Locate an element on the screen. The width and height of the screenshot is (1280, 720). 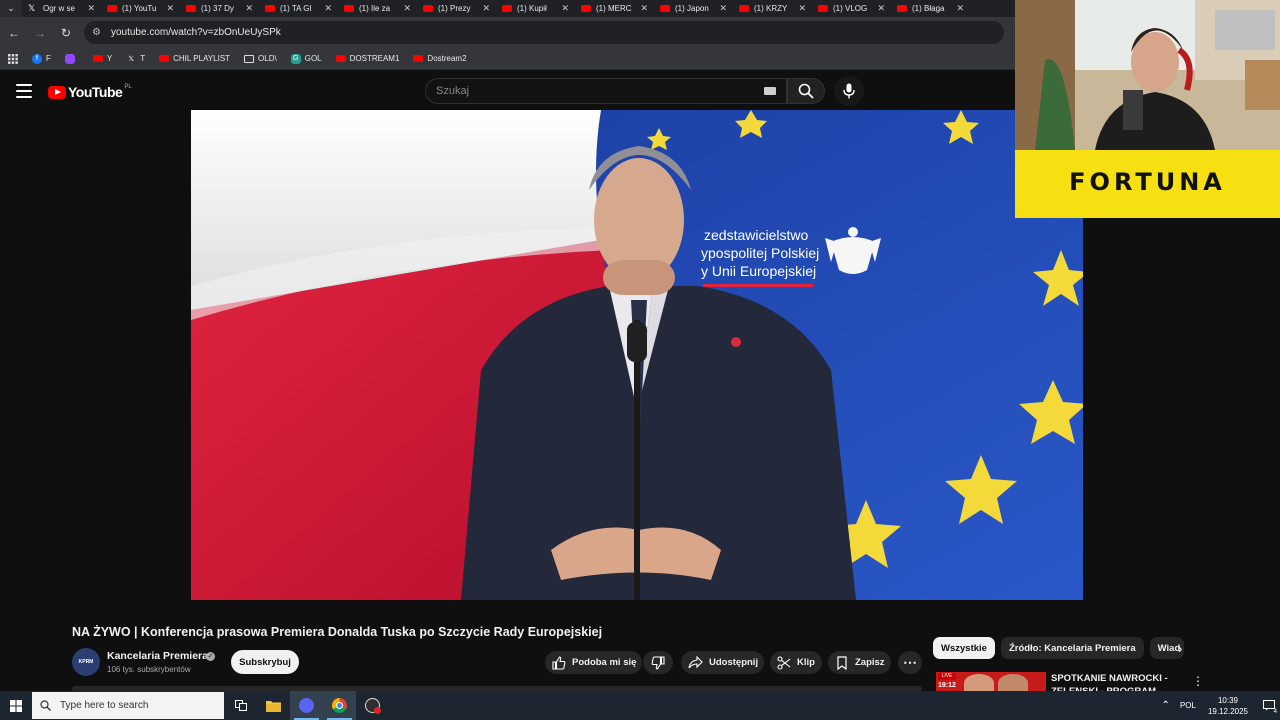
verified-badge-icon: ✓ is located at coordinates (210, 656).